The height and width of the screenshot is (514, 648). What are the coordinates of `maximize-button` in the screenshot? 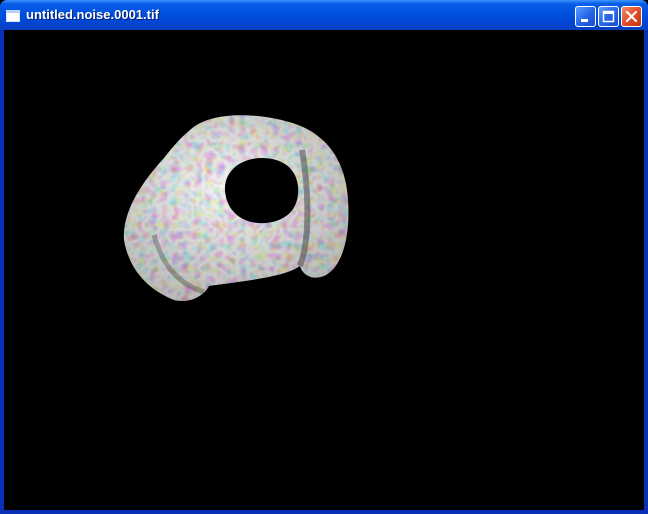 It's located at (608, 16).